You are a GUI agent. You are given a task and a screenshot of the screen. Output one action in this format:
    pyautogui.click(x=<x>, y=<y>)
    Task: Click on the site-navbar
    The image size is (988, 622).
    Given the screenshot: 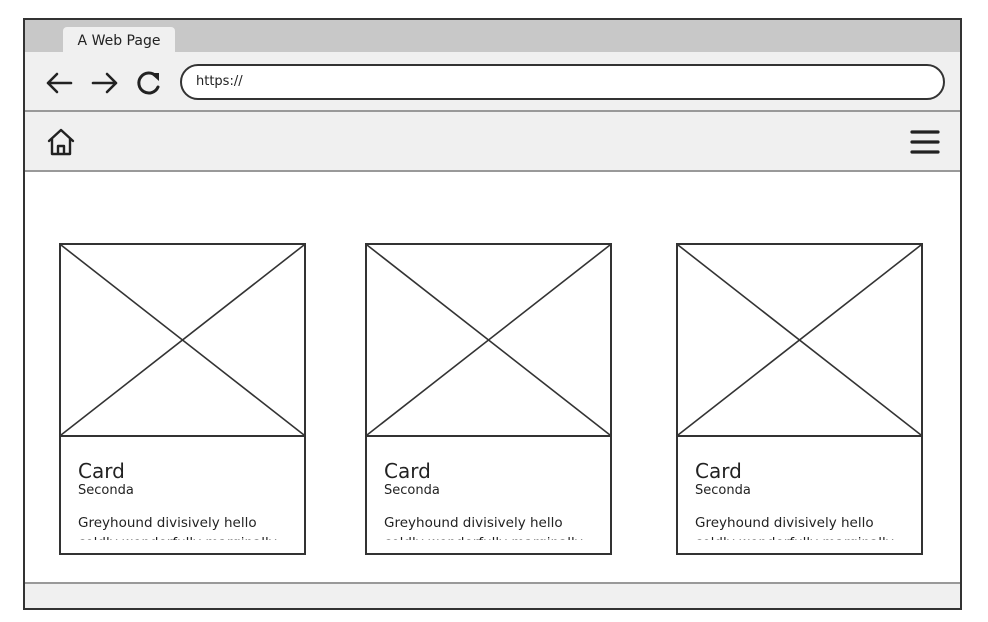 What is the action you would take?
    pyautogui.click(x=492, y=142)
    